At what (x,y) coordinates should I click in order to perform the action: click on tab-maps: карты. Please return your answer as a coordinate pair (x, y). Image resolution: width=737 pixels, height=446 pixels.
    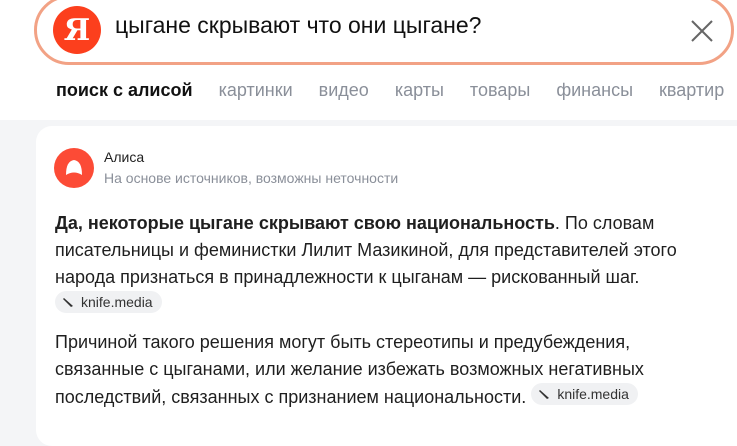
    Looking at the image, I should click on (419, 90).